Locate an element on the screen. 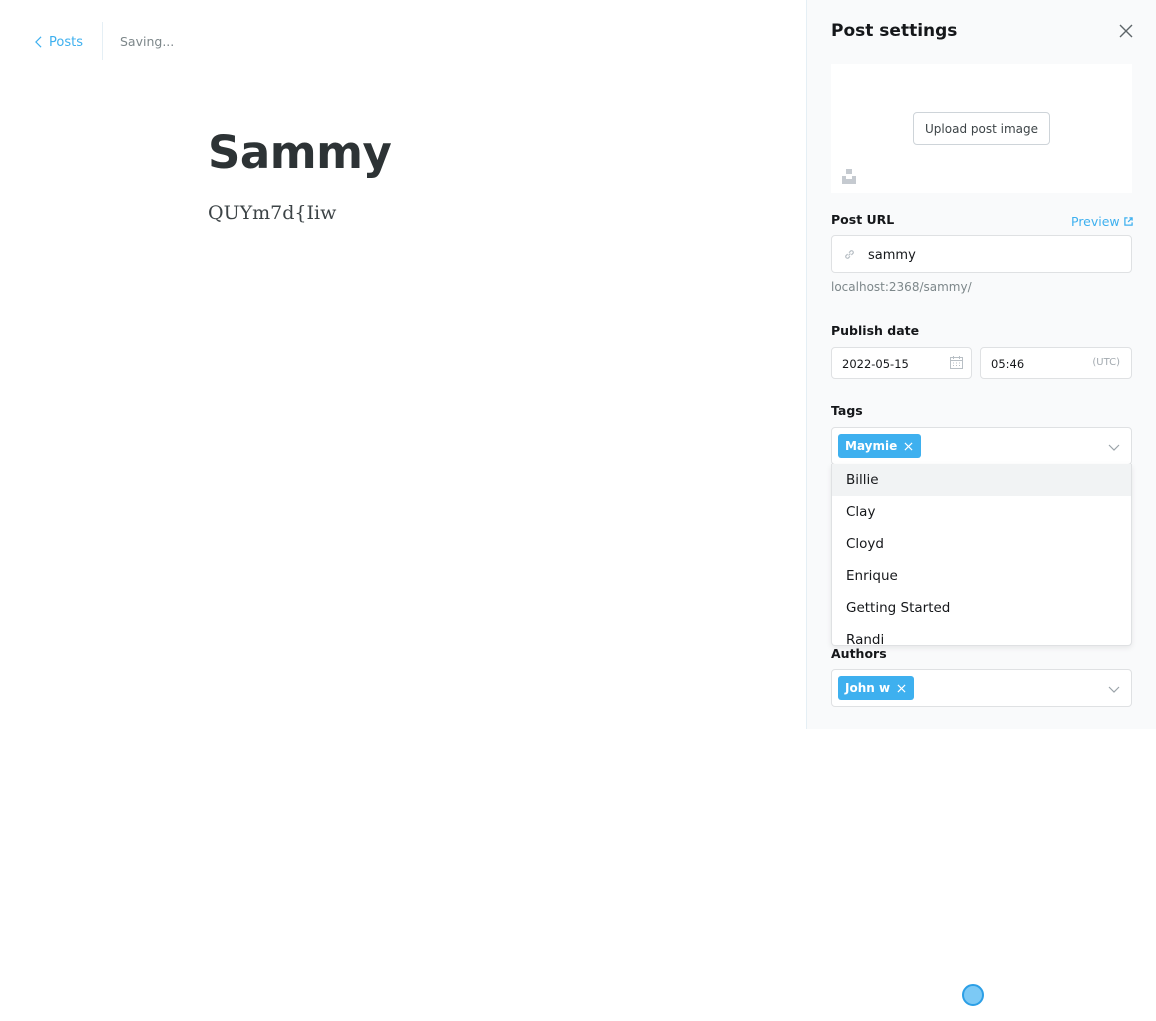  tag-option: Getting Started is located at coordinates (981, 608).